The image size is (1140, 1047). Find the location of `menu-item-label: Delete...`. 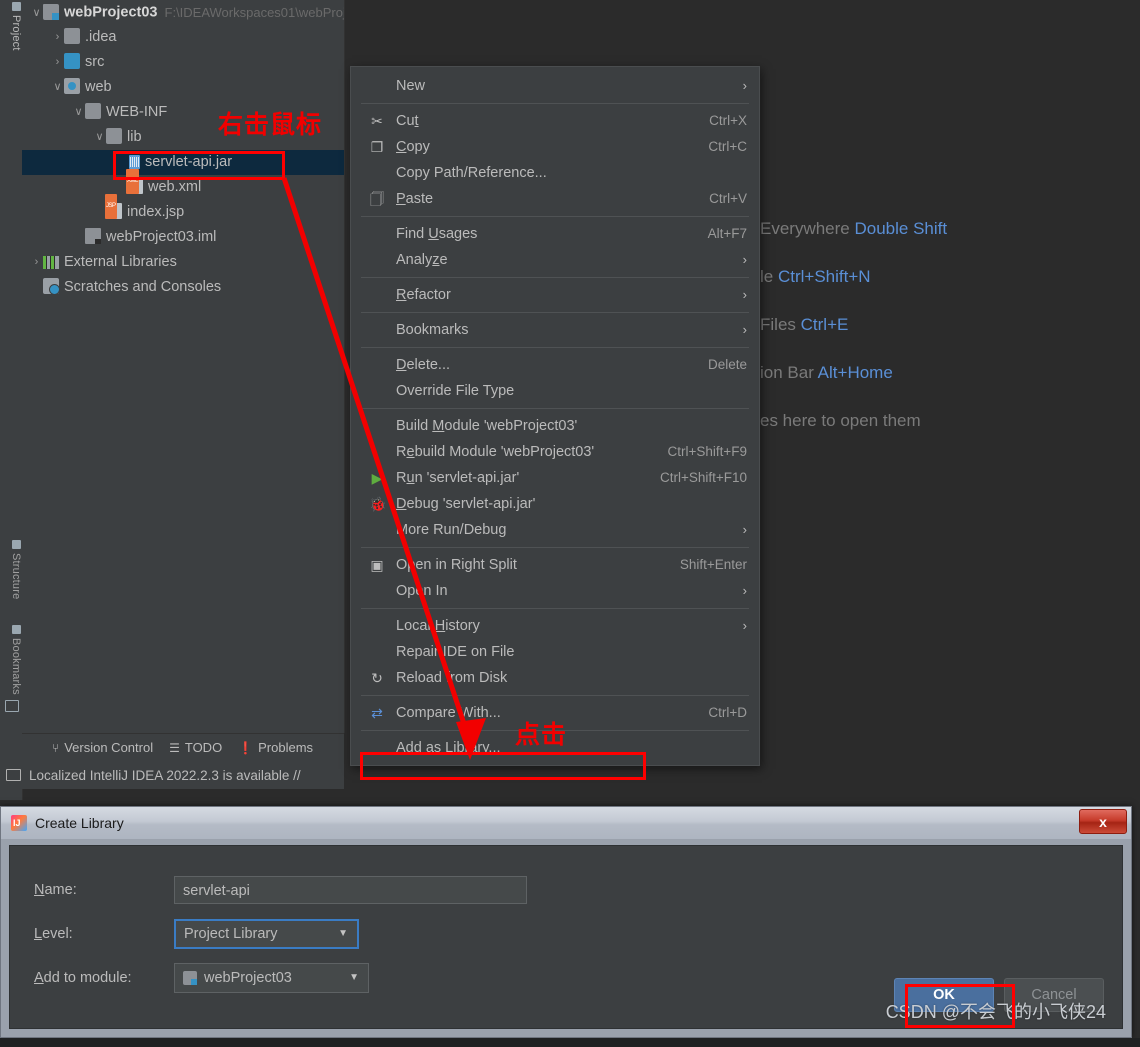

menu-item-label: Delete... is located at coordinates (423, 365).